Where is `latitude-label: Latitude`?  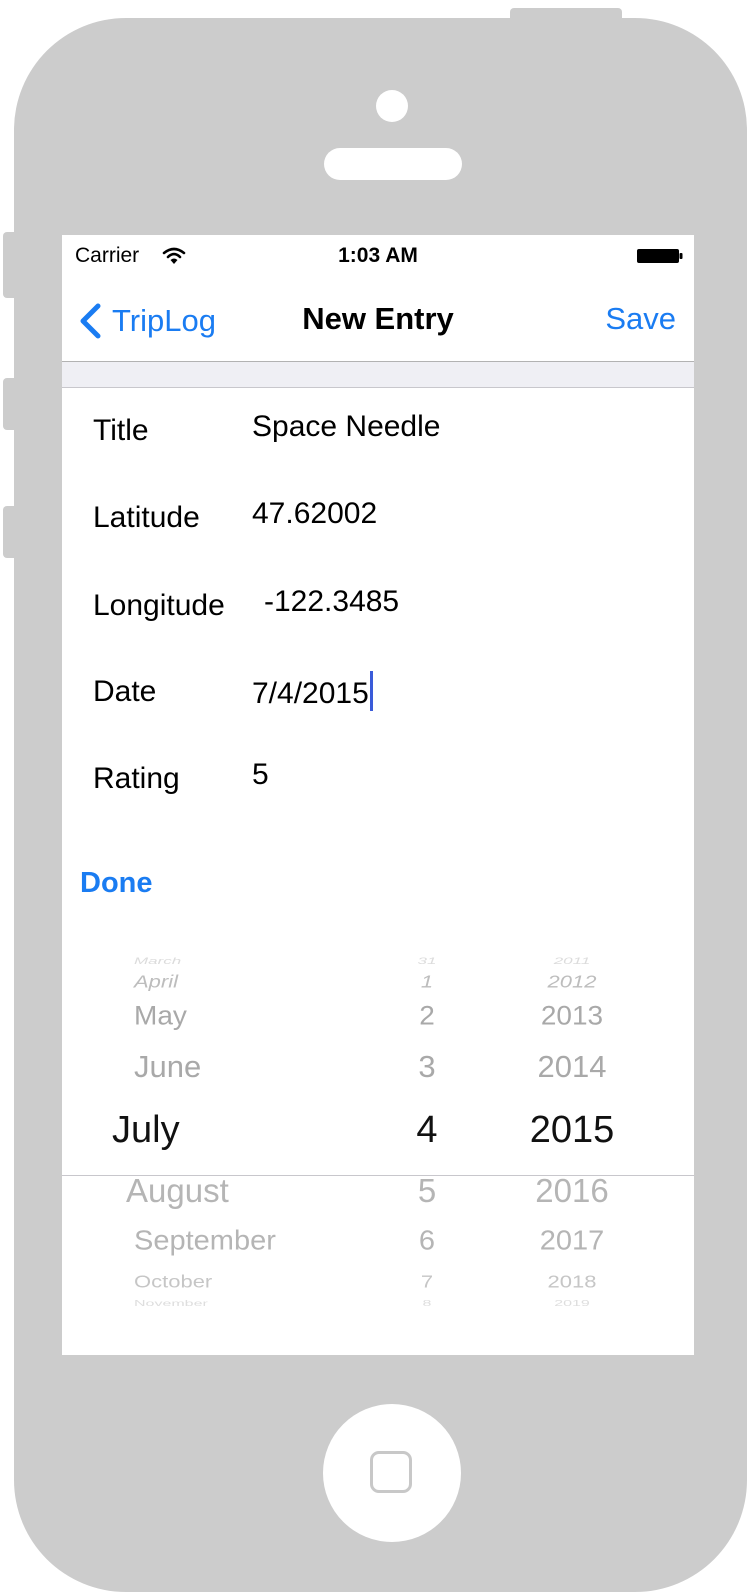
latitude-label: Latitude is located at coordinates (146, 517).